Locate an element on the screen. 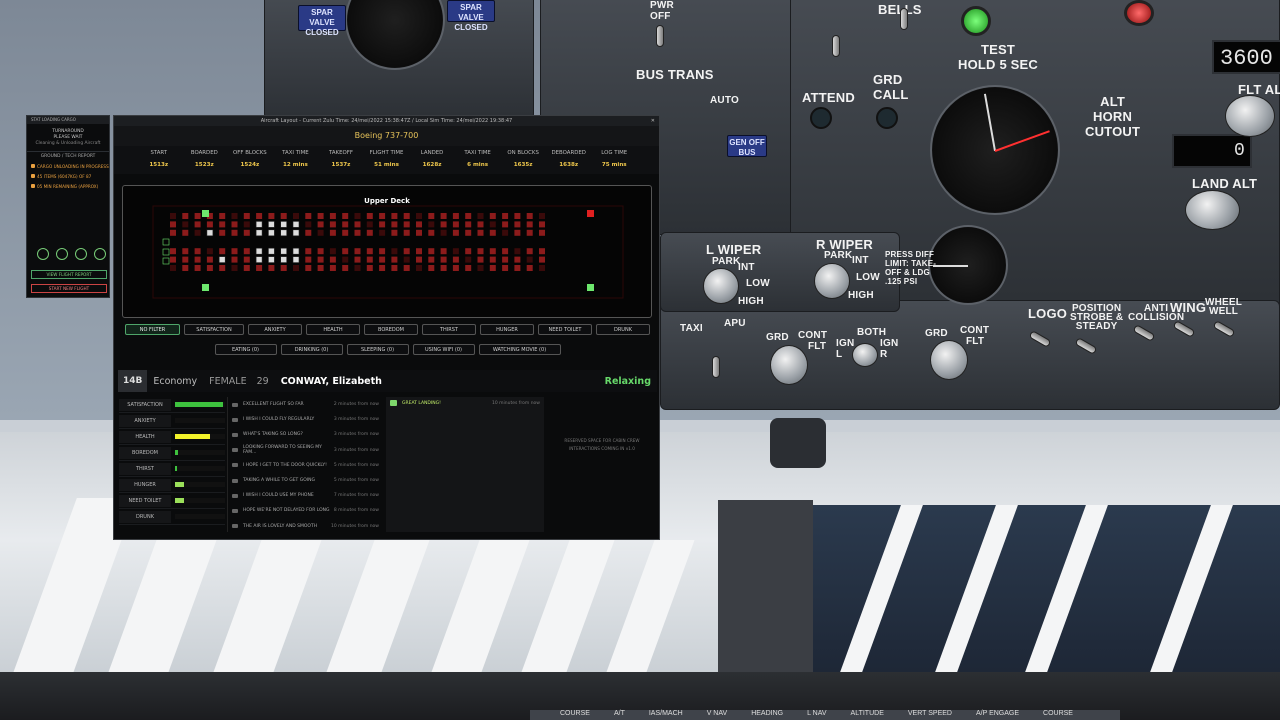 This screenshot has height=720, width=1280. filter-button: SATISFACTION is located at coordinates (214, 329).